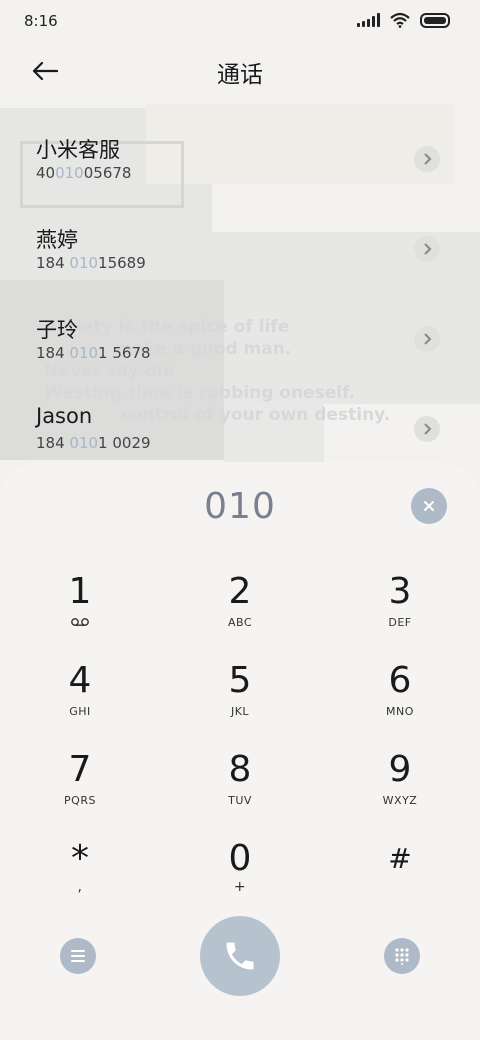  Describe the element at coordinates (240, 790) in the screenshot. I see `key-8: 8 TUV` at that location.